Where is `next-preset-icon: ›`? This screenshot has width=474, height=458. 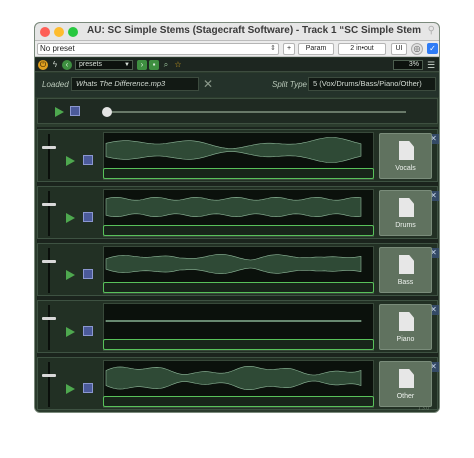
next-preset-icon: › is located at coordinates (142, 65).